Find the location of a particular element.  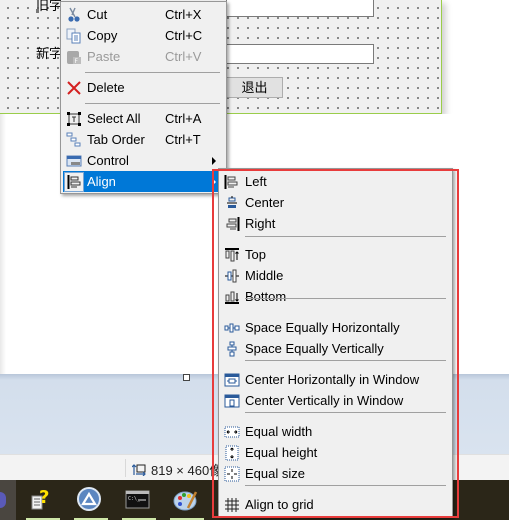

taskbar-item-paint is located at coordinates (187, 500).